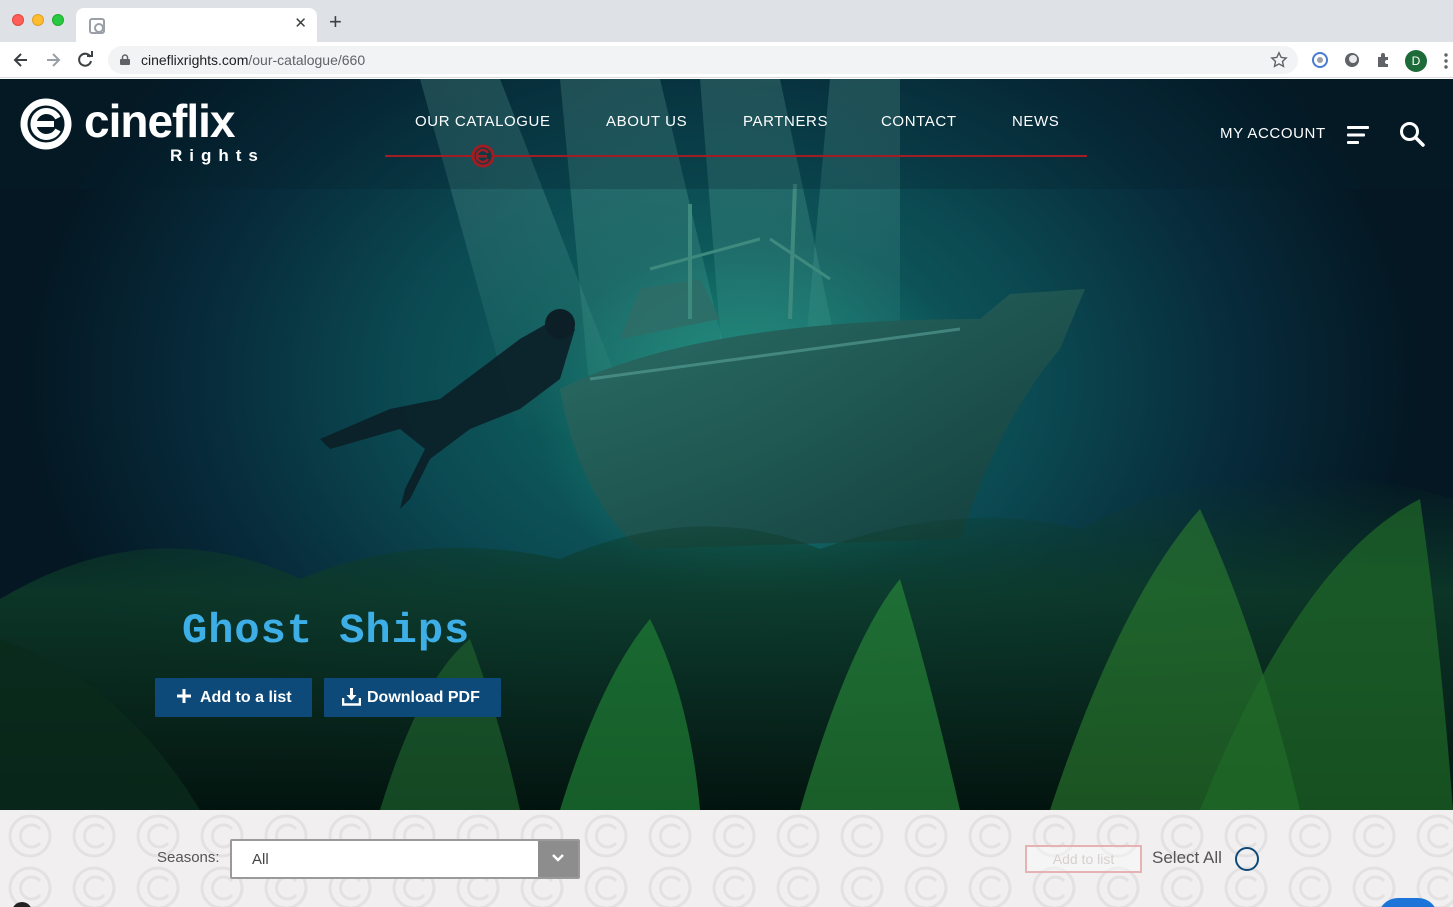 The image size is (1453, 907). Describe the element at coordinates (85, 60) in the screenshot. I see `reload-icon` at that location.